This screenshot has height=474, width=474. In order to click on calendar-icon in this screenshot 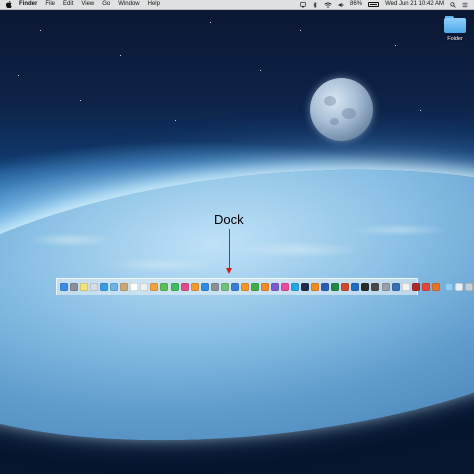, I will do `click(134, 287)`.